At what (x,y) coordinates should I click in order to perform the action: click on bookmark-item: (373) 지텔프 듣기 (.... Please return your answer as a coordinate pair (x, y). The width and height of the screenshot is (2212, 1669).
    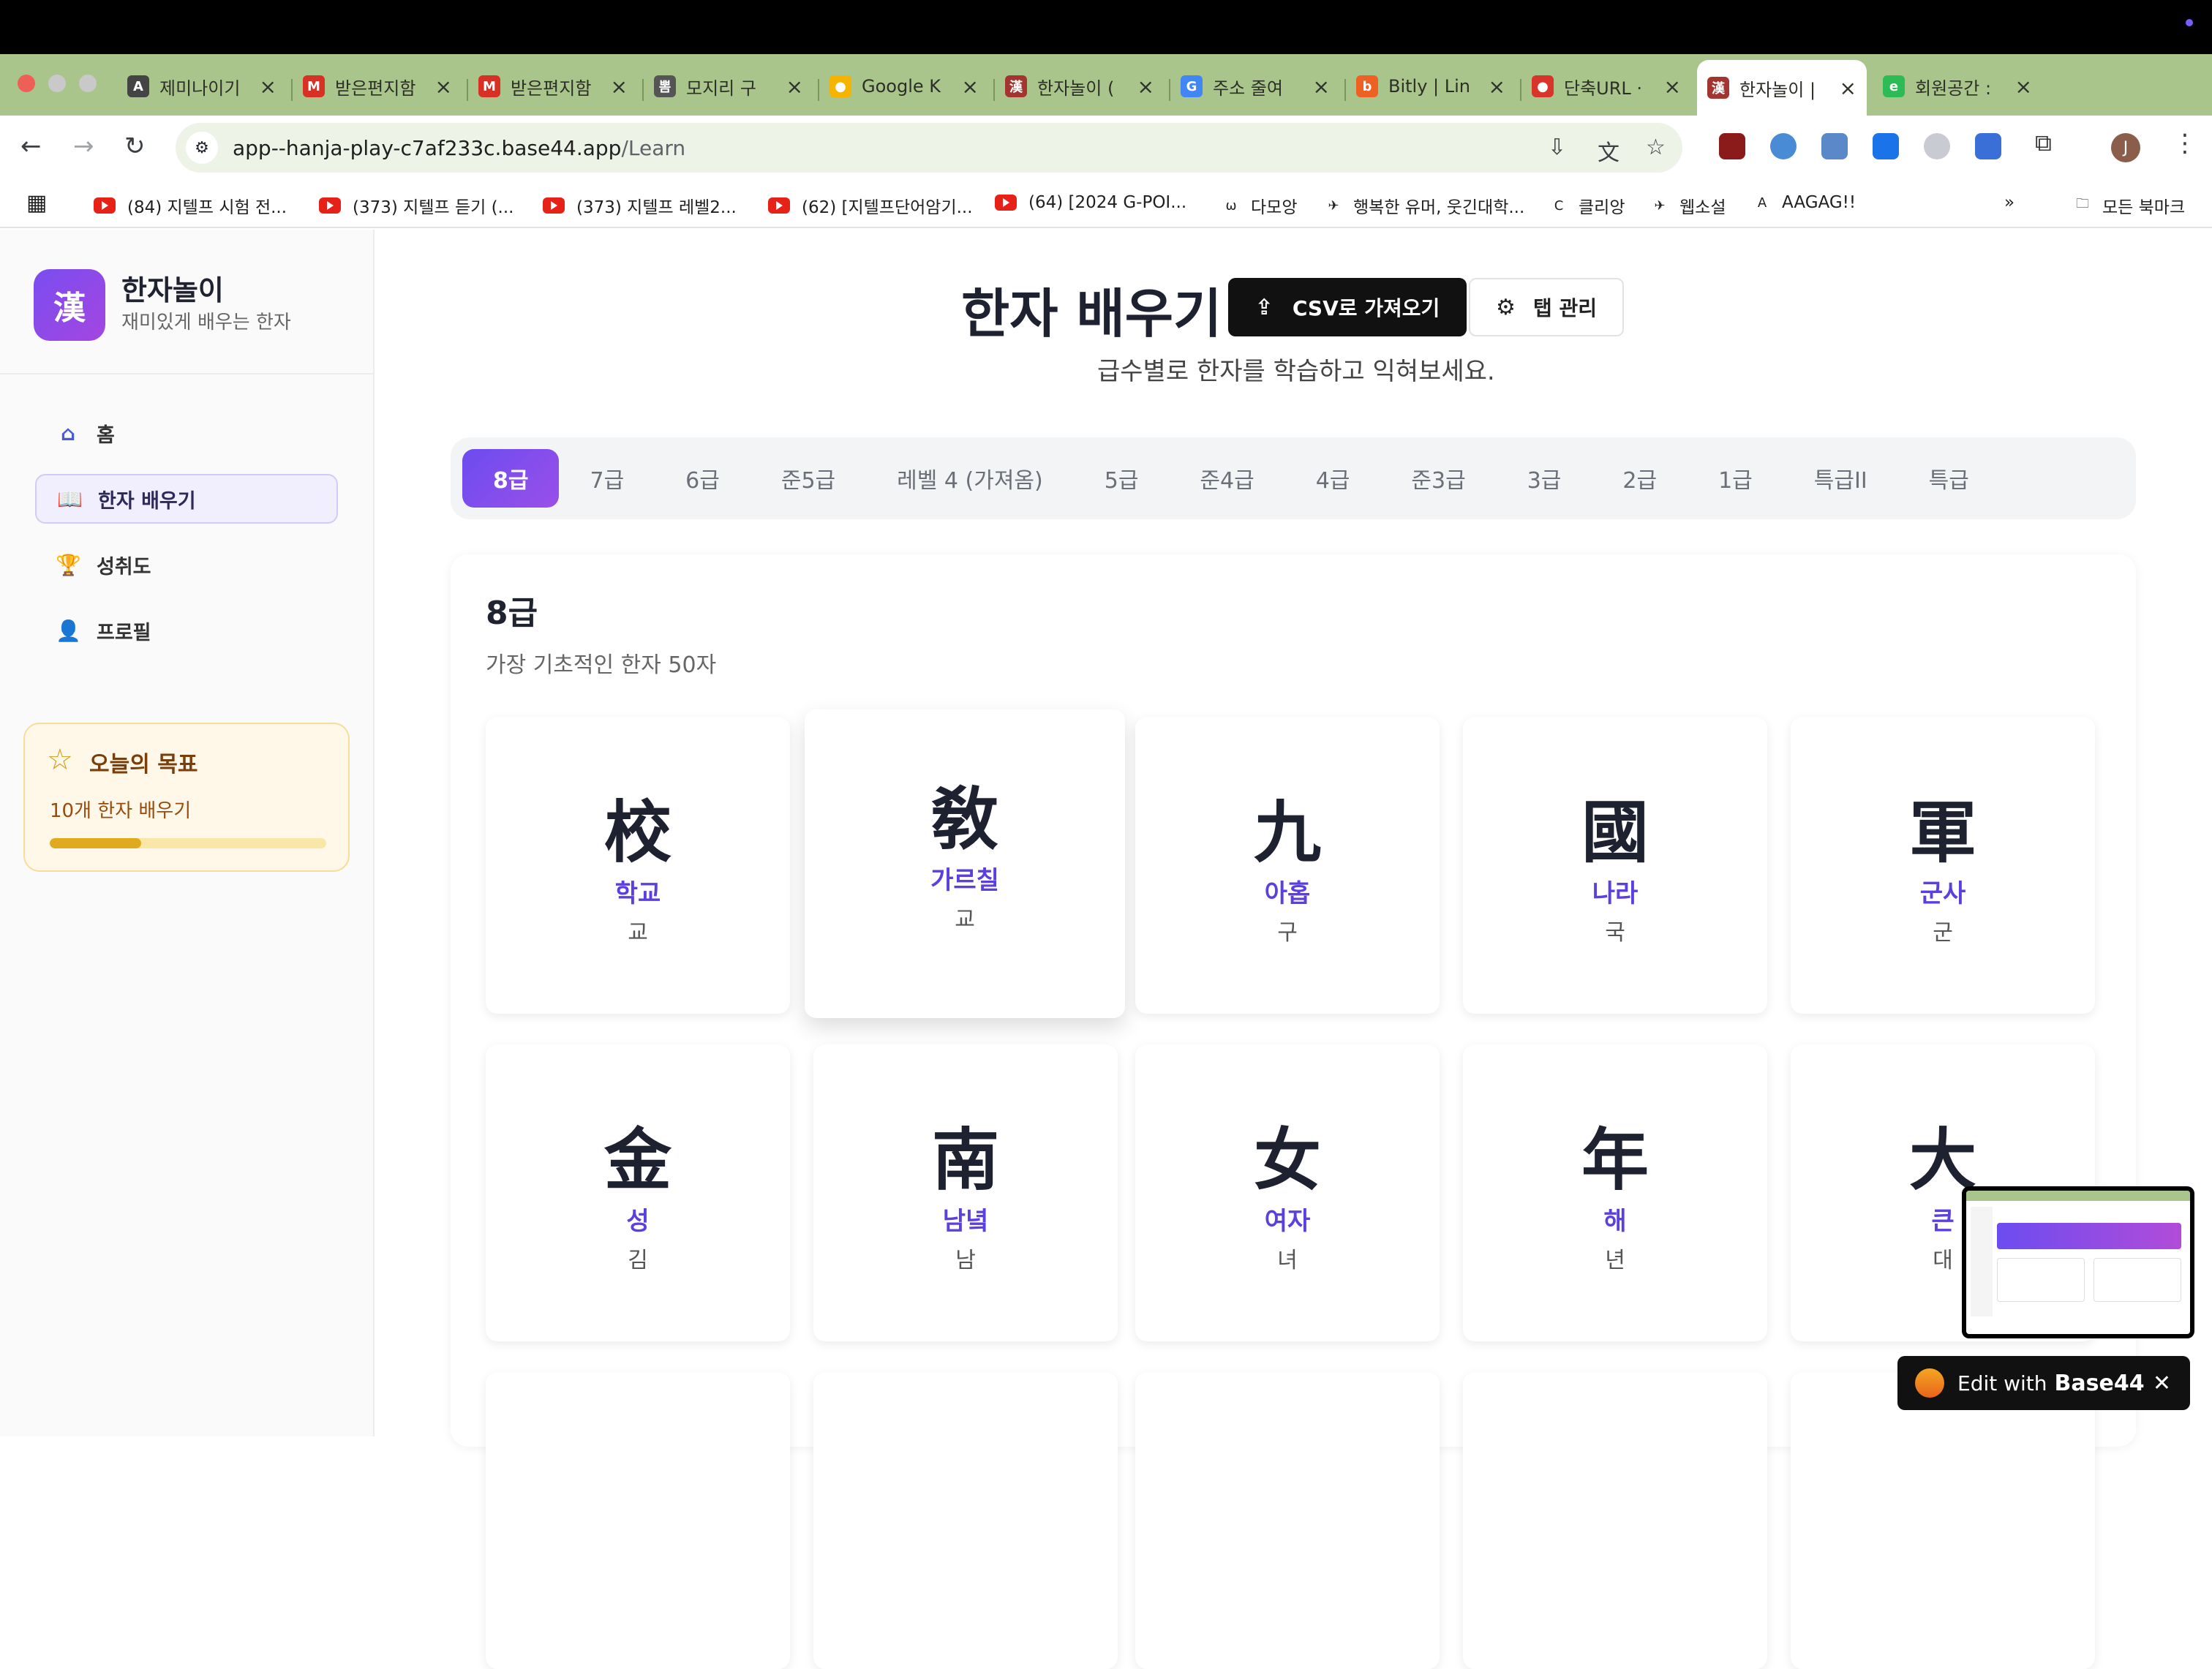
    Looking at the image, I should click on (416, 205).